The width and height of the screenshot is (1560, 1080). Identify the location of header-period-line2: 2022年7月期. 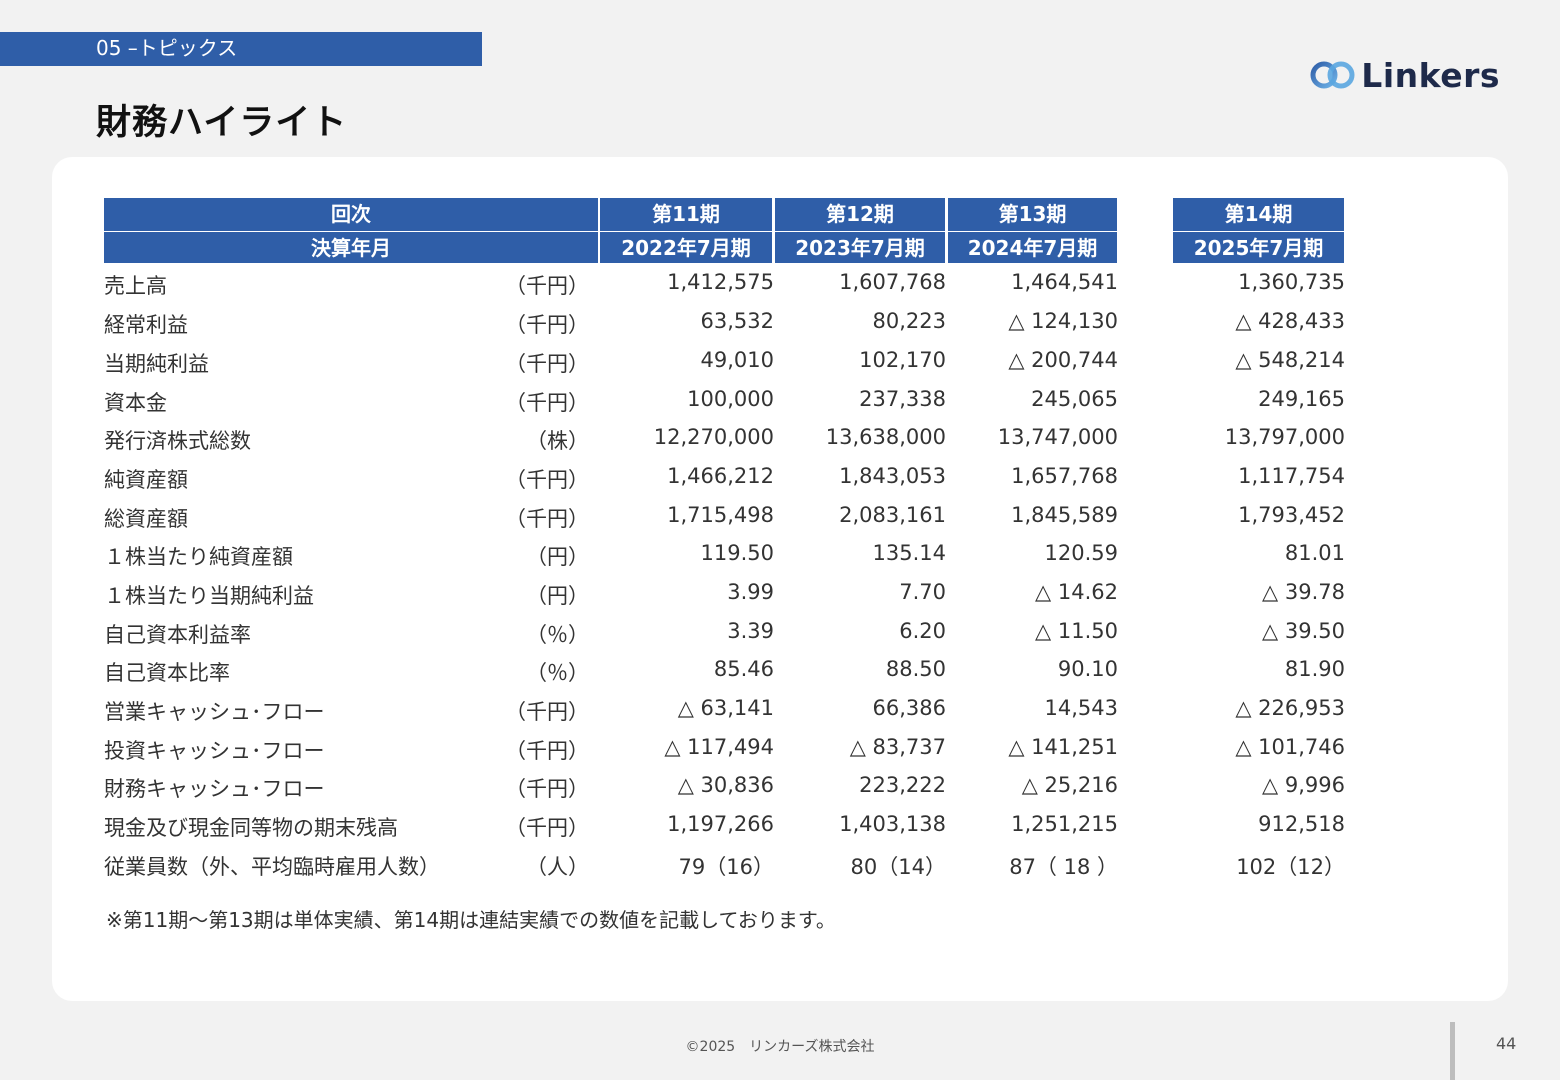
(686, 247).